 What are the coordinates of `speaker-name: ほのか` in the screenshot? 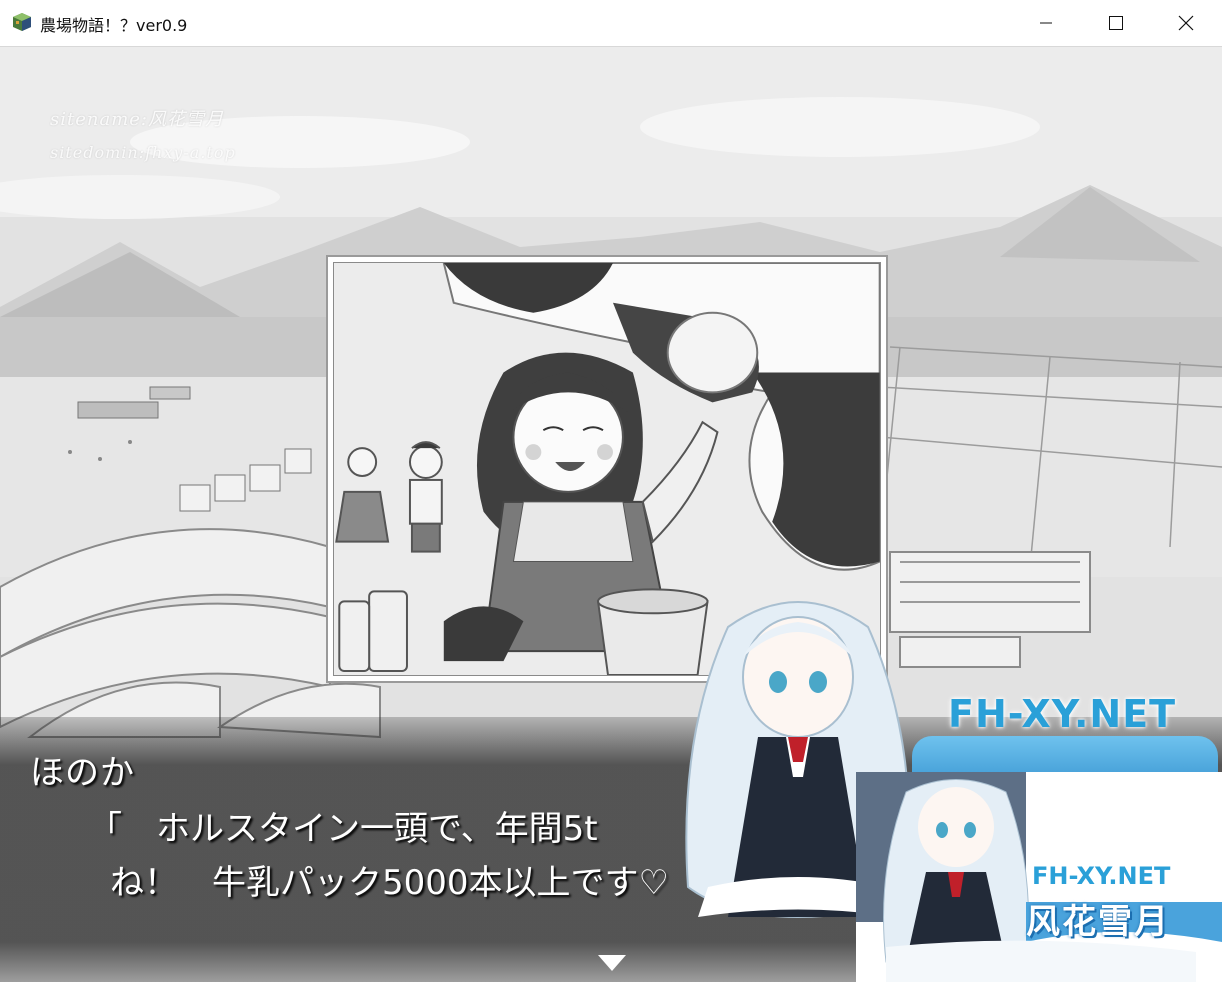 It's located at (82, 773).